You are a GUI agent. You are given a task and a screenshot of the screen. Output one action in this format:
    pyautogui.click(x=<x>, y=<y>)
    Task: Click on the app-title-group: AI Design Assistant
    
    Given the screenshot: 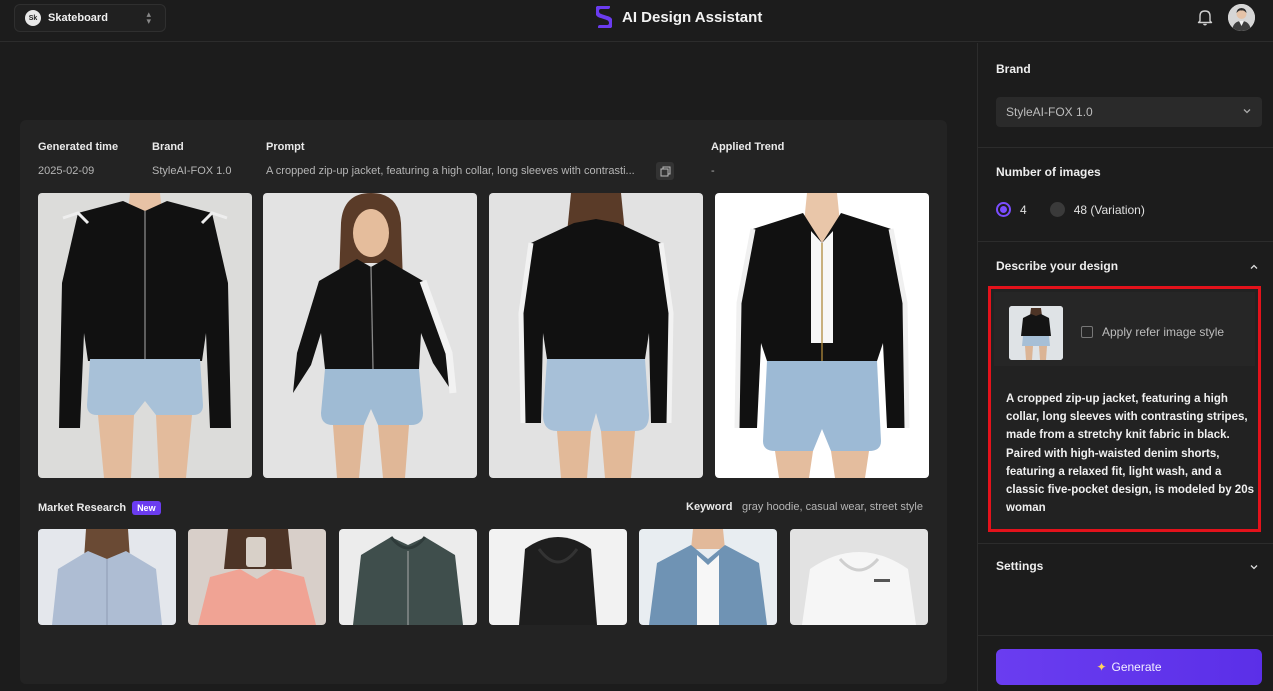 What is the action you would take?
    pyautogui.click(x=679, y=17)
    